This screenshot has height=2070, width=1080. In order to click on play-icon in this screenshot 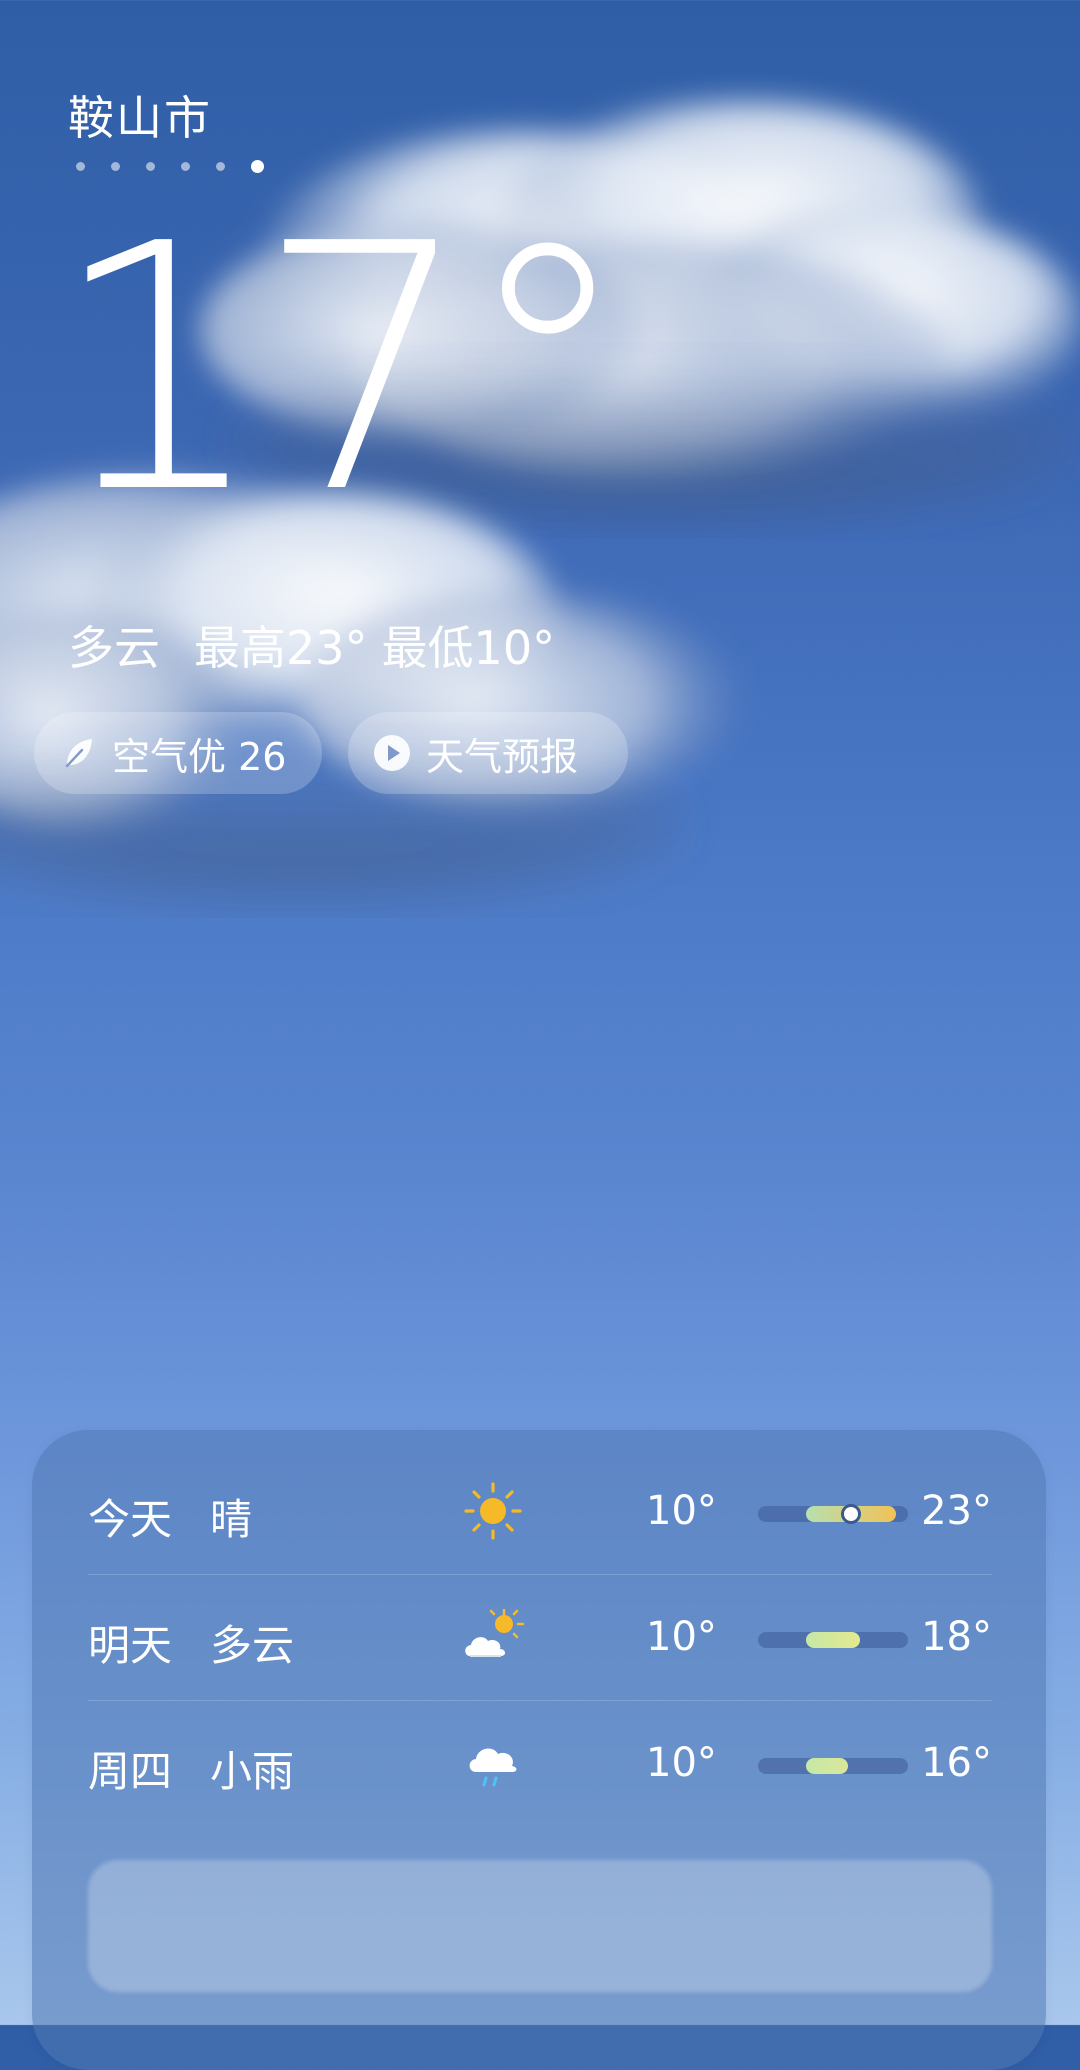, I will do `click(392, 753)`.